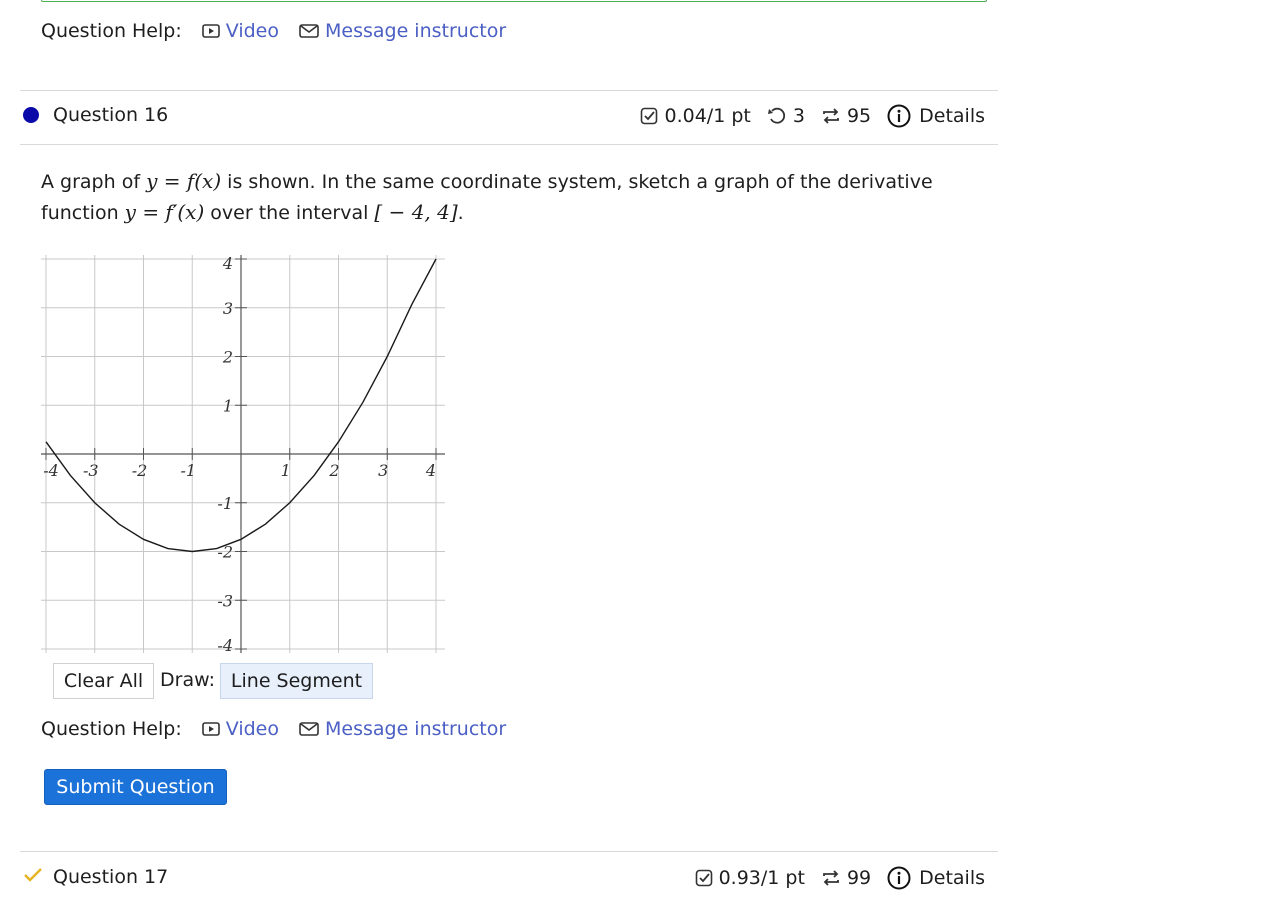  I want to click on question-help-row-top: Question Help: Video Message instructor, so click(273, 31).